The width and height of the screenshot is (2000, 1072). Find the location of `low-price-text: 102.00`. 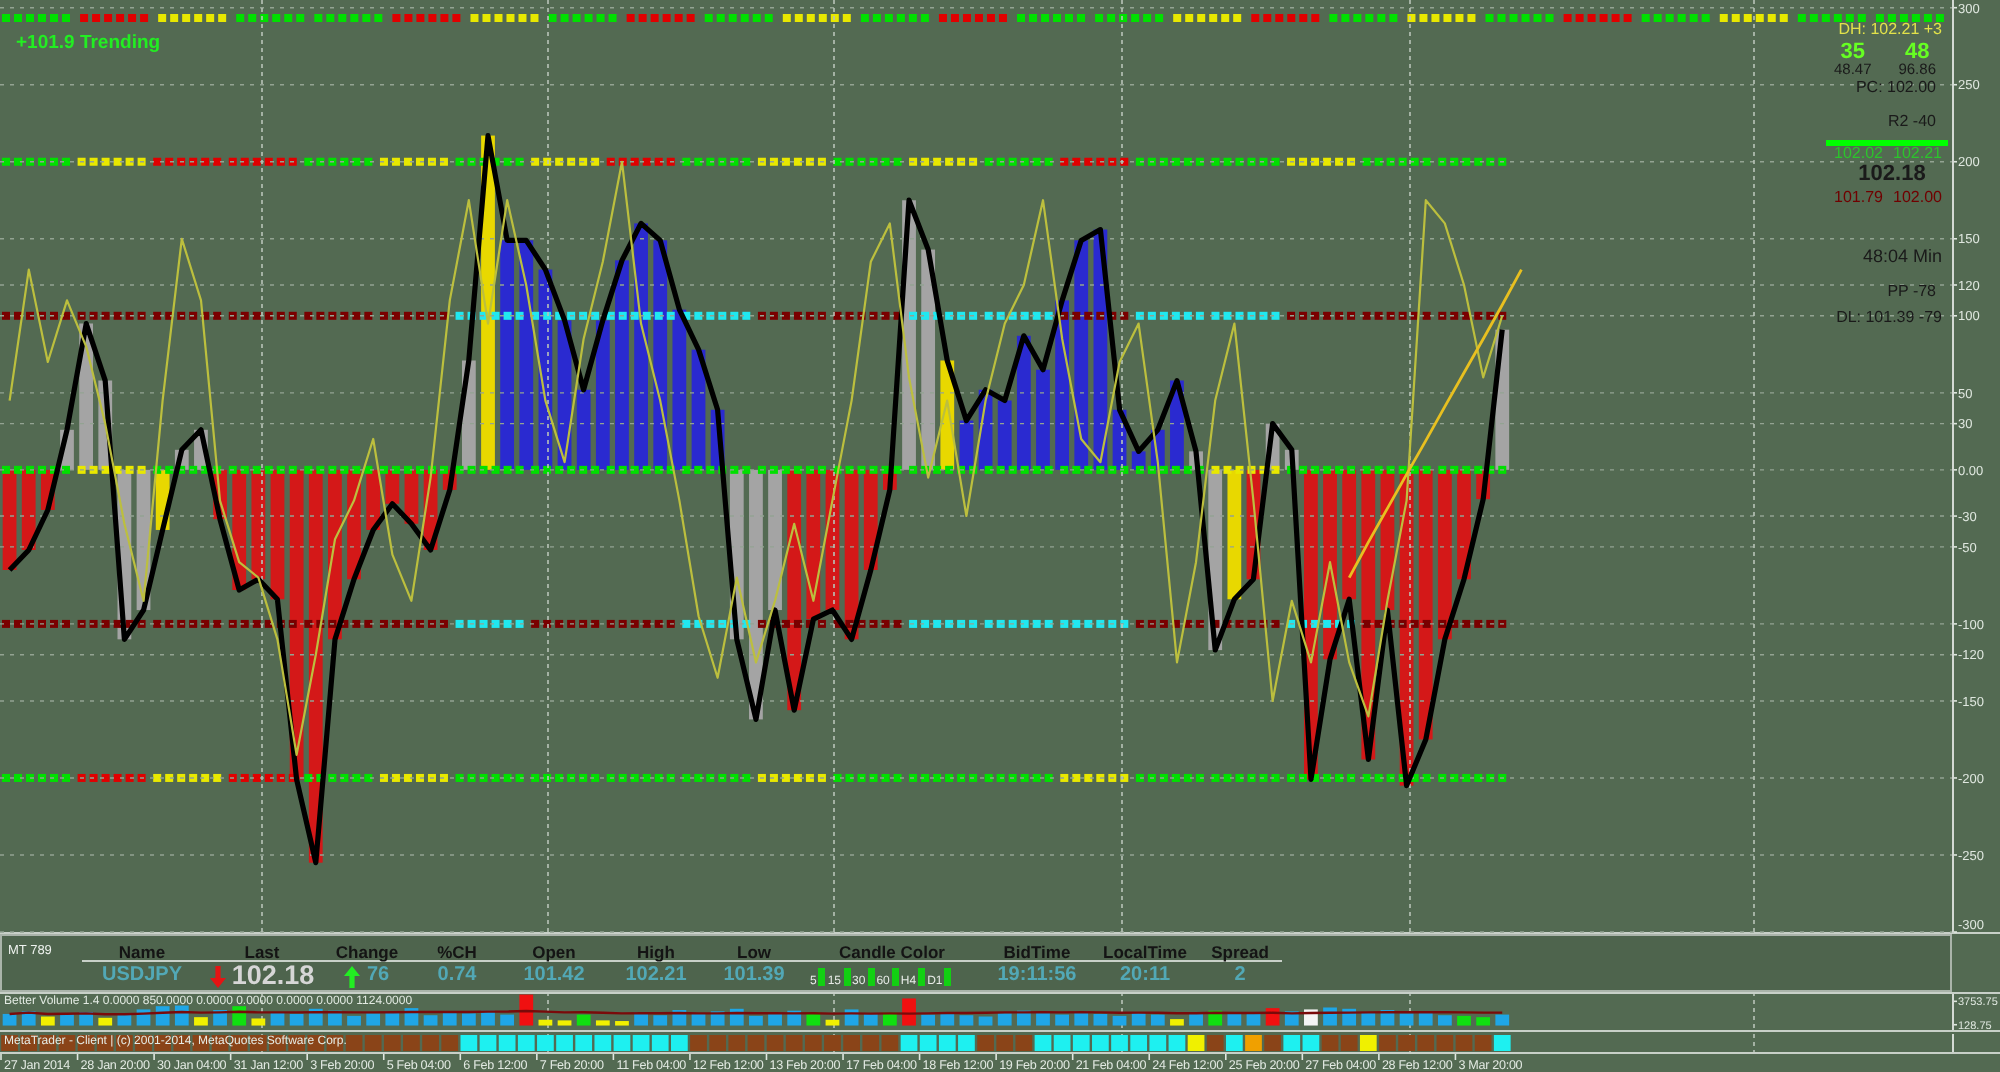

low-price-text: 102.00 is located at coordinates (1917, 197).